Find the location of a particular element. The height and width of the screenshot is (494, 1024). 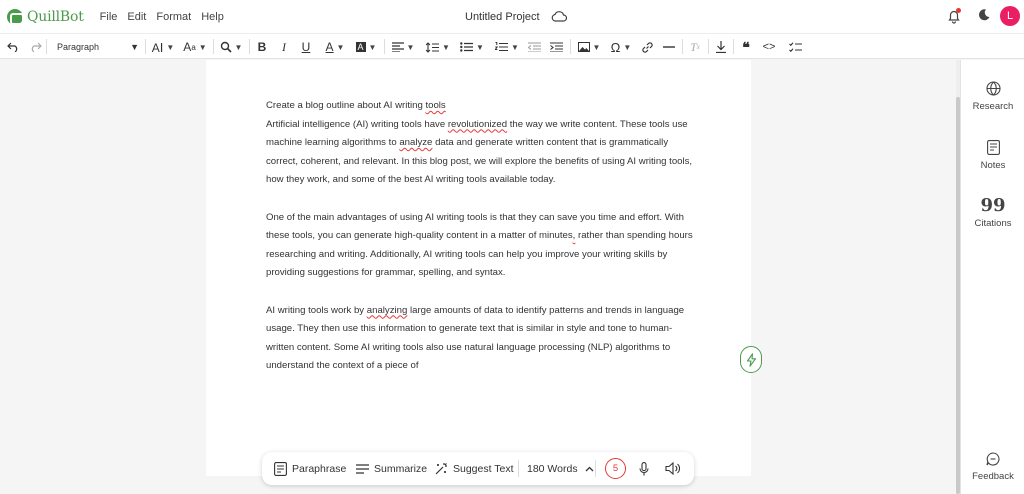

user-avatar: L is located at coordinates (1010, 16).